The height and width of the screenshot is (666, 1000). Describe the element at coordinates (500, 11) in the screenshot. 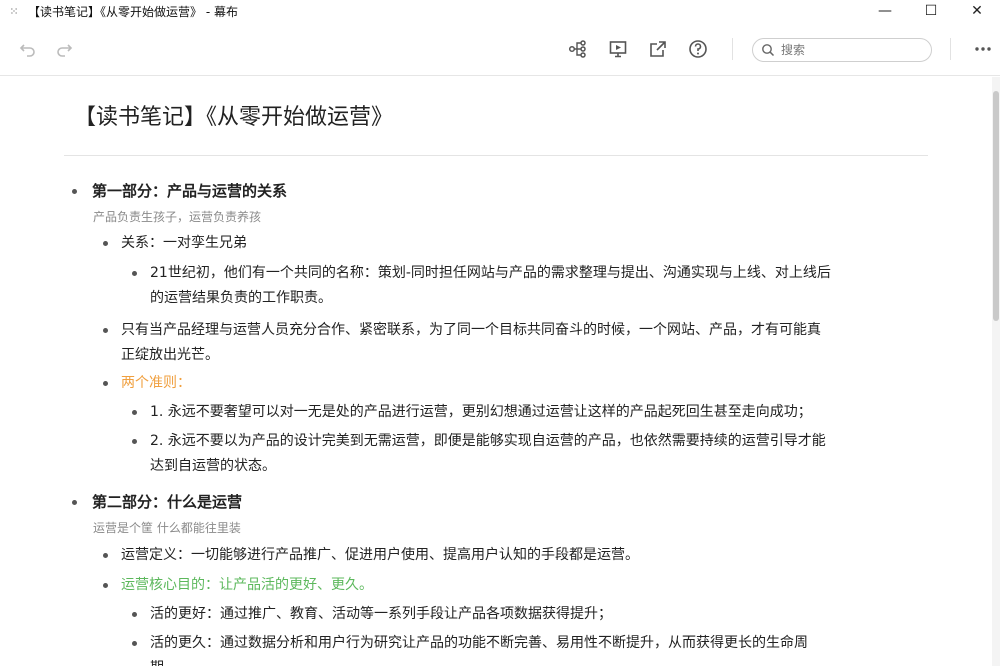

I see `title-bar: ⁙ 【读书笔记】《从零开始做运营》 - 幕布 — ☐ ✕` at that location.